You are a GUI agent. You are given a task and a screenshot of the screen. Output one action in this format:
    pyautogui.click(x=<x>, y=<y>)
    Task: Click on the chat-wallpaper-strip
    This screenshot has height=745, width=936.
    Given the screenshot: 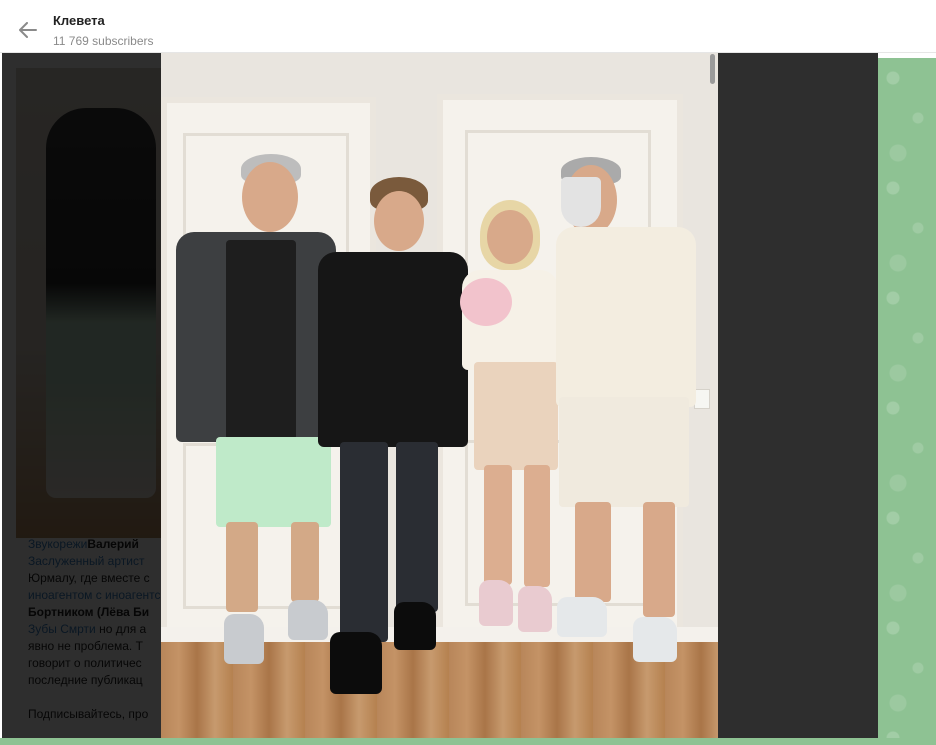 What is the action you would take?
    pyautogui.click(x=468, y=741)
    